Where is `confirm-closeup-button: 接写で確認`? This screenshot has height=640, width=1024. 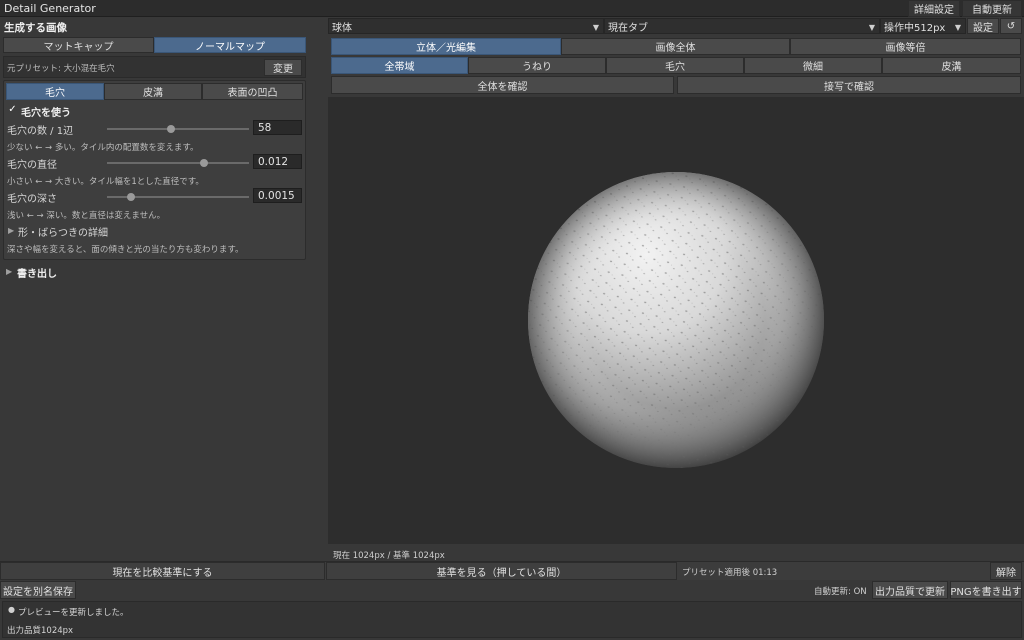
confirm-closeup-button: 接写で確認 is located at coordinates (849, 85).